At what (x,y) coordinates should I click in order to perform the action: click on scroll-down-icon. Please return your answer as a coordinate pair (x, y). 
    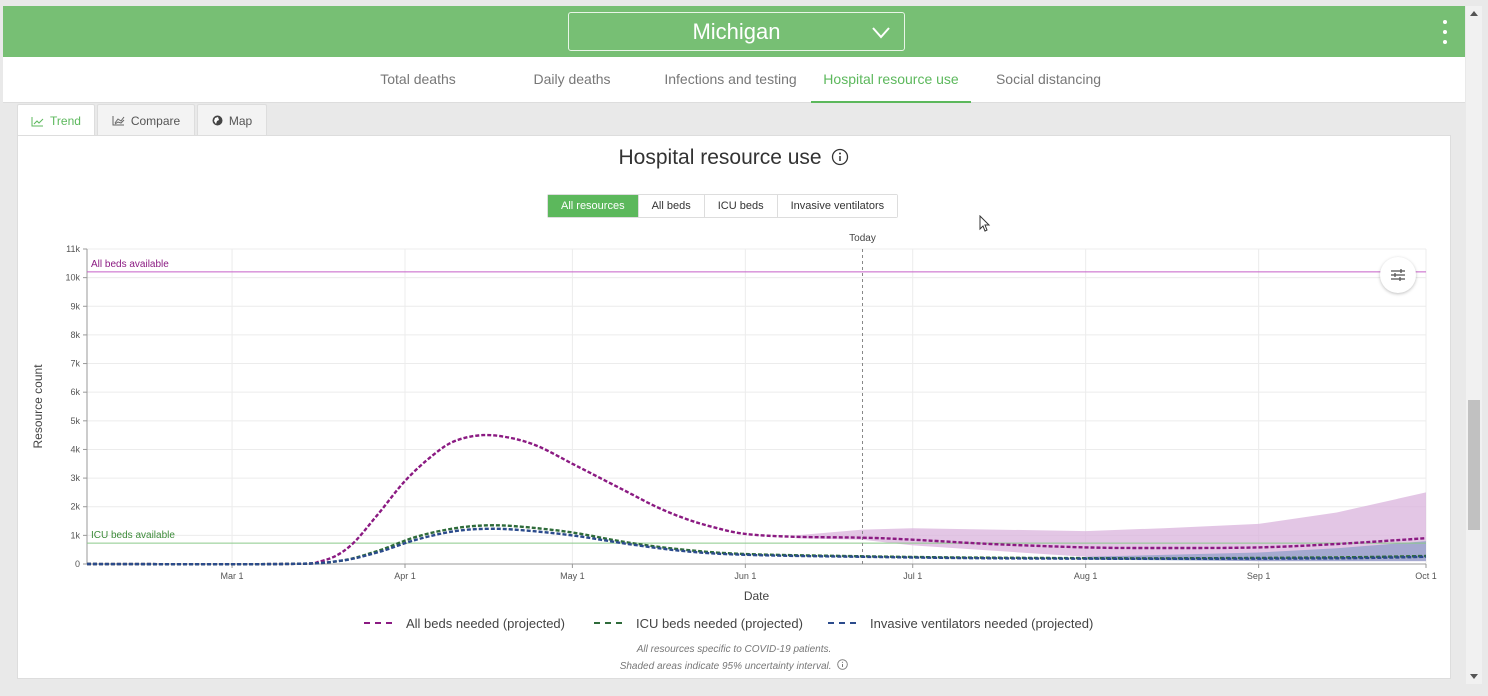
    Looking at the image, I should click on (1474, 676).